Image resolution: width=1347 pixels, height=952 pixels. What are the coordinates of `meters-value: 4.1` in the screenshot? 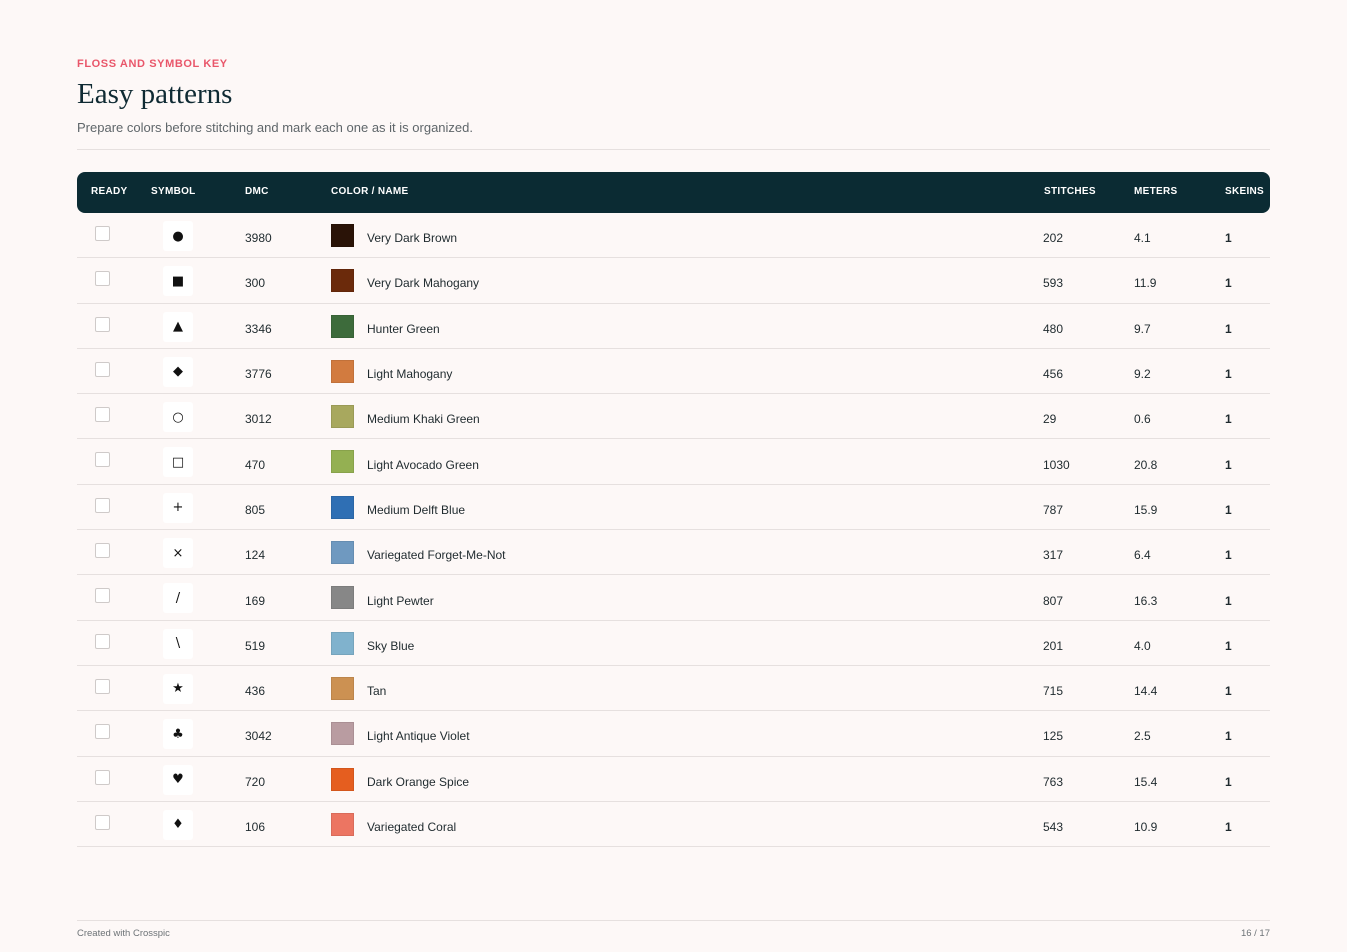 It's located at (1142, 238).